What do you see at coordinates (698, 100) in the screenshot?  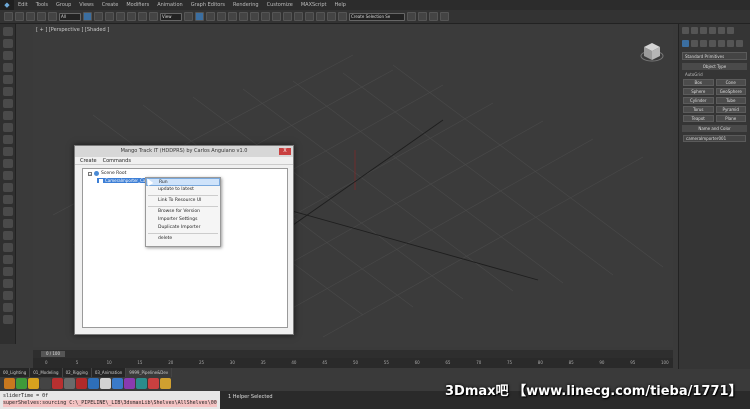 I see `cylinder-button: Cylinder` at bounding box center [698, 100].